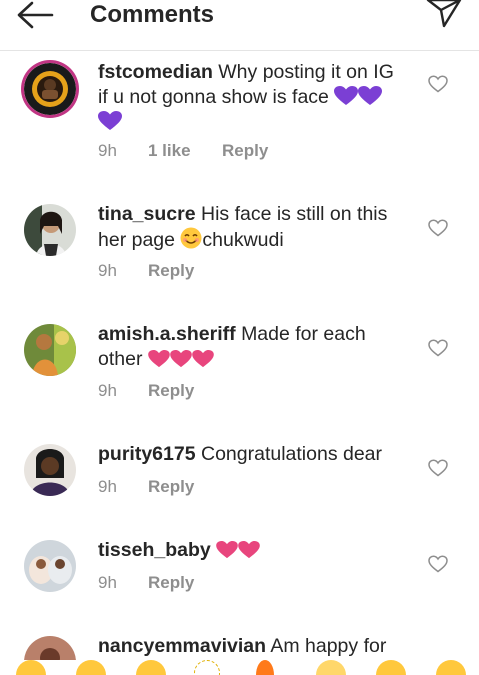 The width and height of the screenshot is (479, 675). Describe the element at coordinates (243, 240) in the screenshot. I see `comment-body-tail: chukwudi` at that location.